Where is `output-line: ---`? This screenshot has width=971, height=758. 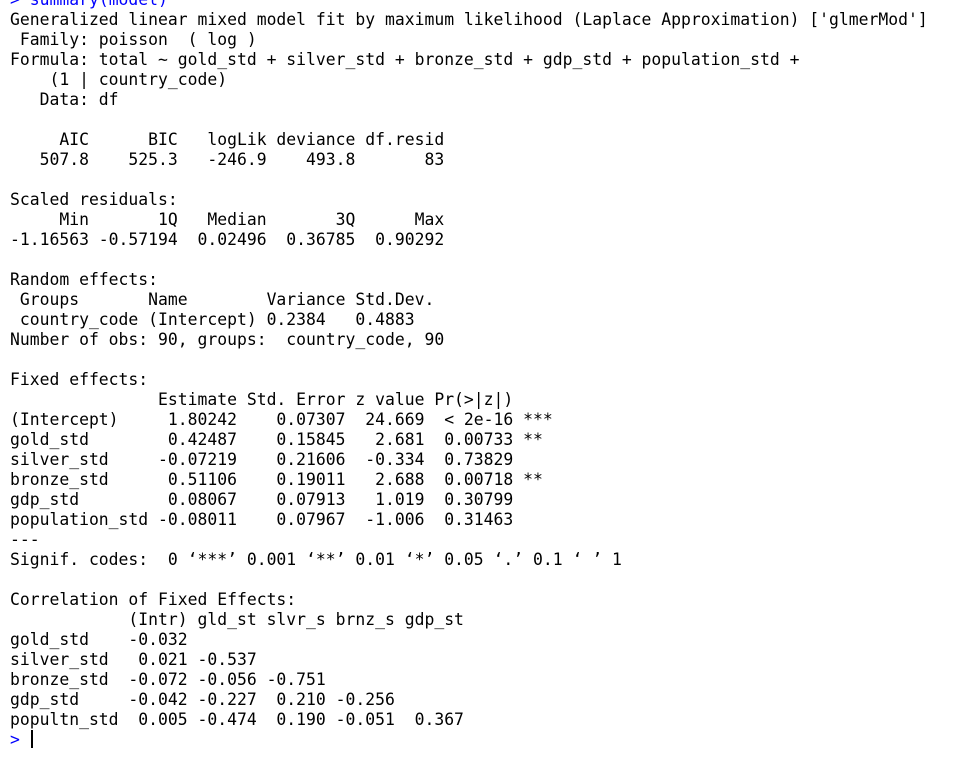 output-line: --- is located at coordinates (25, 539).